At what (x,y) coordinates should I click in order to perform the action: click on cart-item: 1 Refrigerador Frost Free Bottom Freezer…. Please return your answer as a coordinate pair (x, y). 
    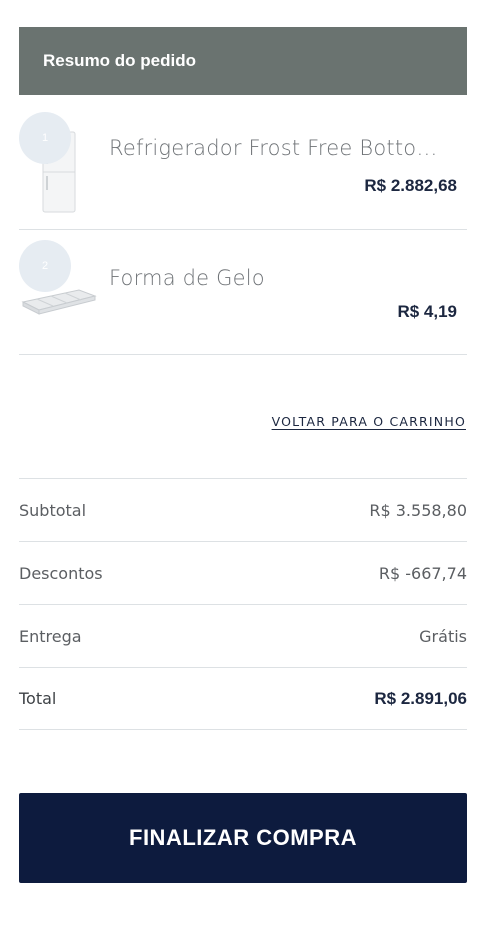
    Looking at the image, I should click on (243, 165).